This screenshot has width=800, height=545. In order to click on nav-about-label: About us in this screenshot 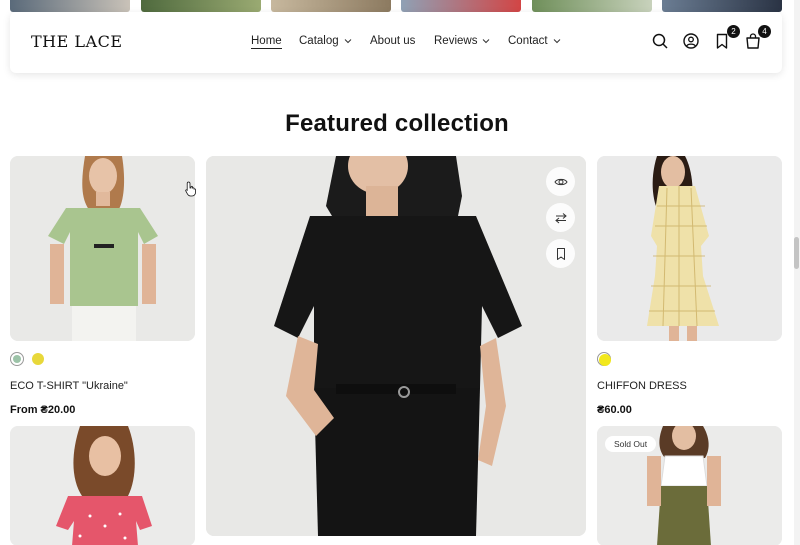, I will do `click(393, 41)`.